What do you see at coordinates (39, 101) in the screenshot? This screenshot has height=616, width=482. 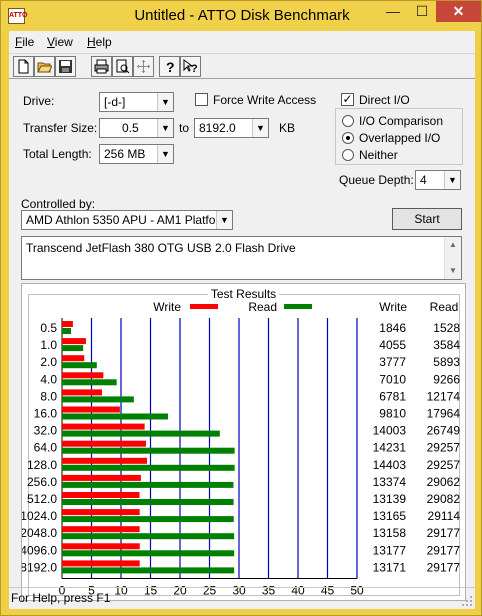 I see `drive-label: Drive:` at bounding box center [39, 101].